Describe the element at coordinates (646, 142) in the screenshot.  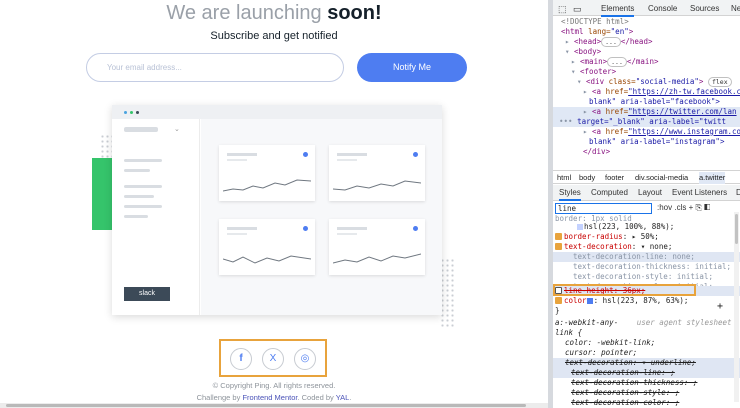
I see `dom-node: blank" aria-label="instagram">` at that location.